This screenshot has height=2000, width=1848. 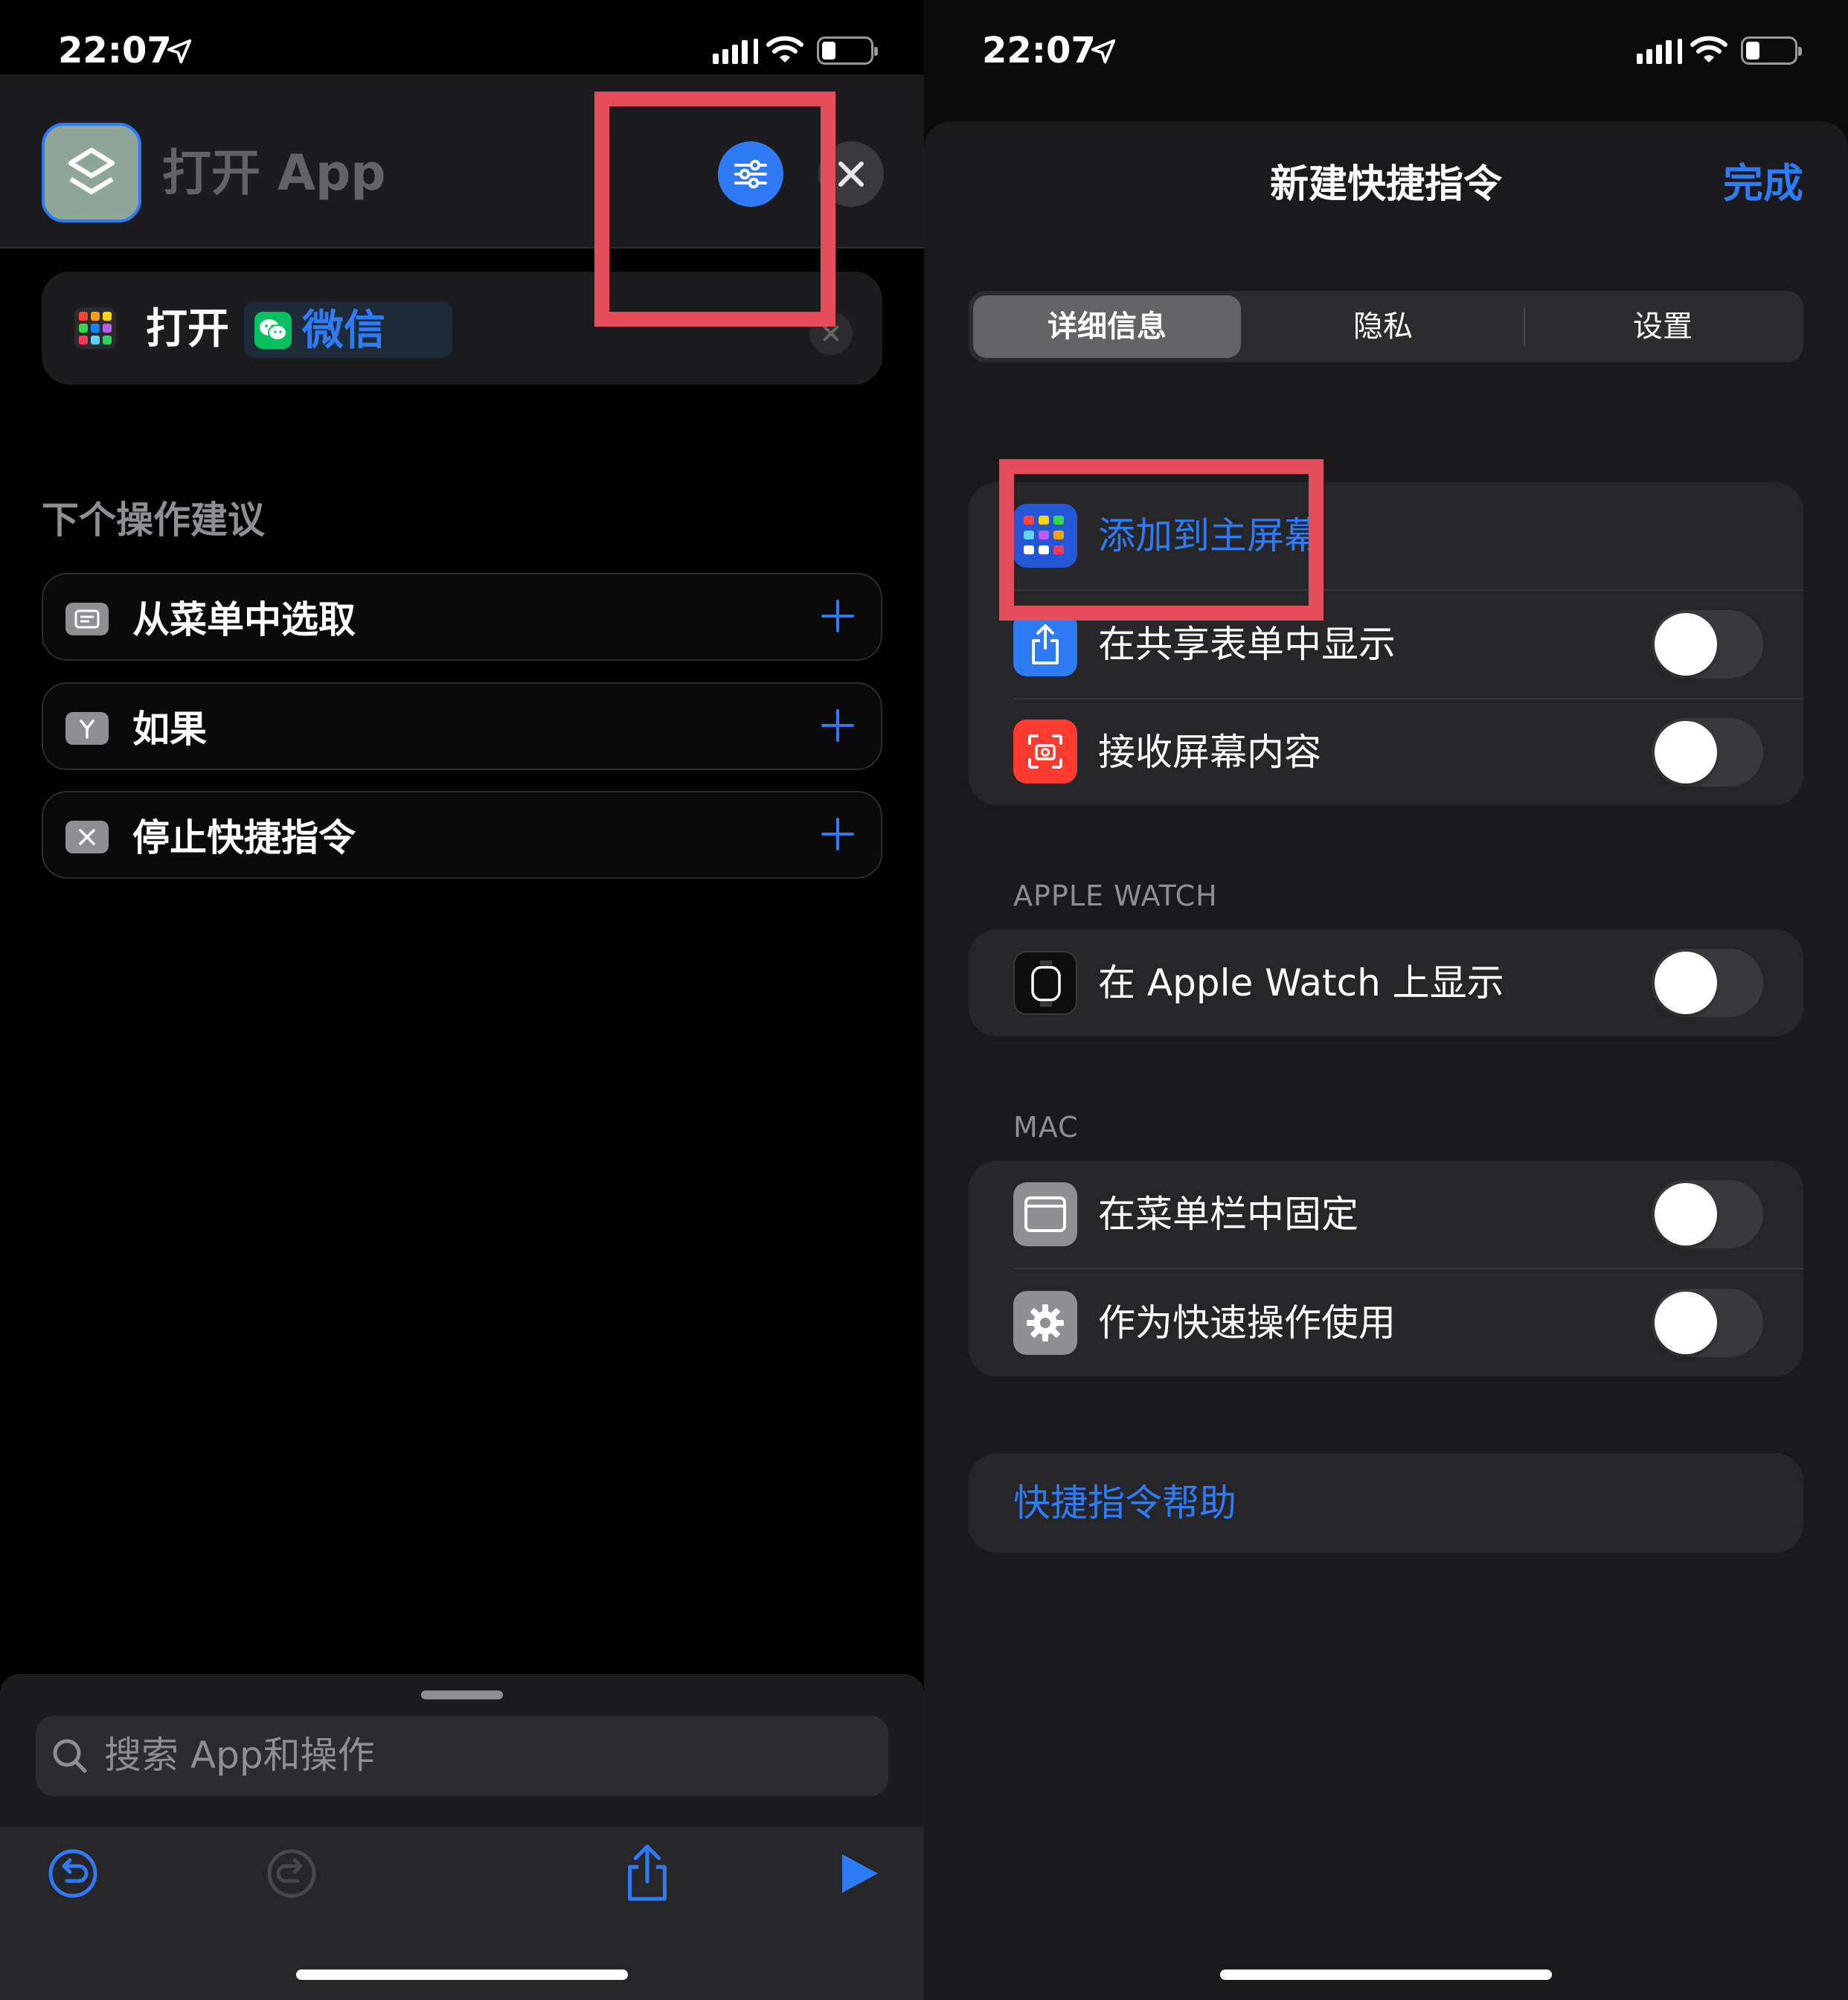 What do you see at coordinates (274, 173) in the screenshot?
I see `shortcut-title: 打开 App` at bounding box center [274, 173].